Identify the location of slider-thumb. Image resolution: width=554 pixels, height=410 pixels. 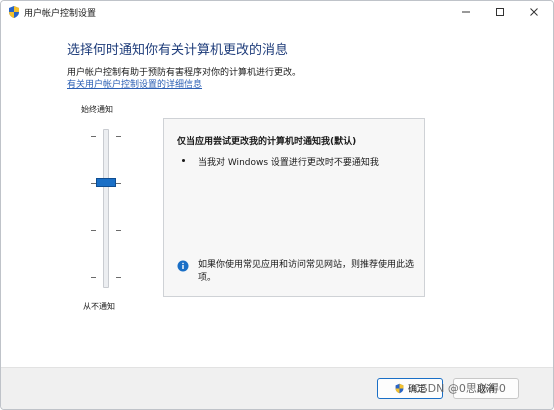
(106, 182).